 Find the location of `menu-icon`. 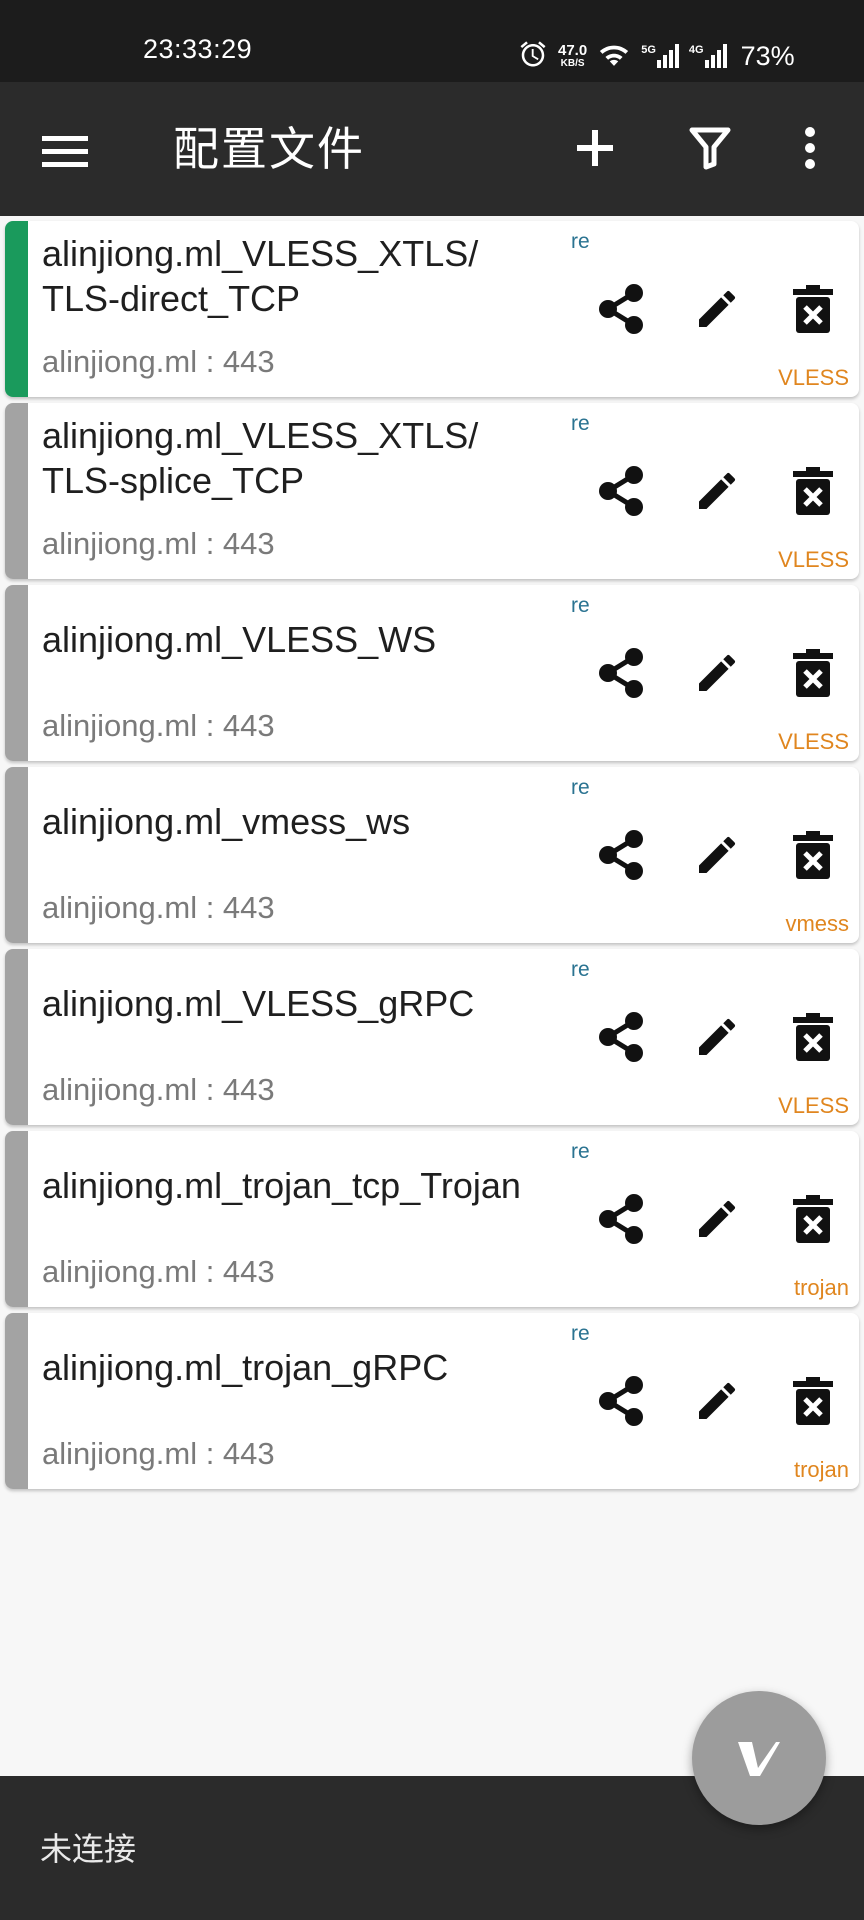

menu-icon is located at coordinates (65, 151).